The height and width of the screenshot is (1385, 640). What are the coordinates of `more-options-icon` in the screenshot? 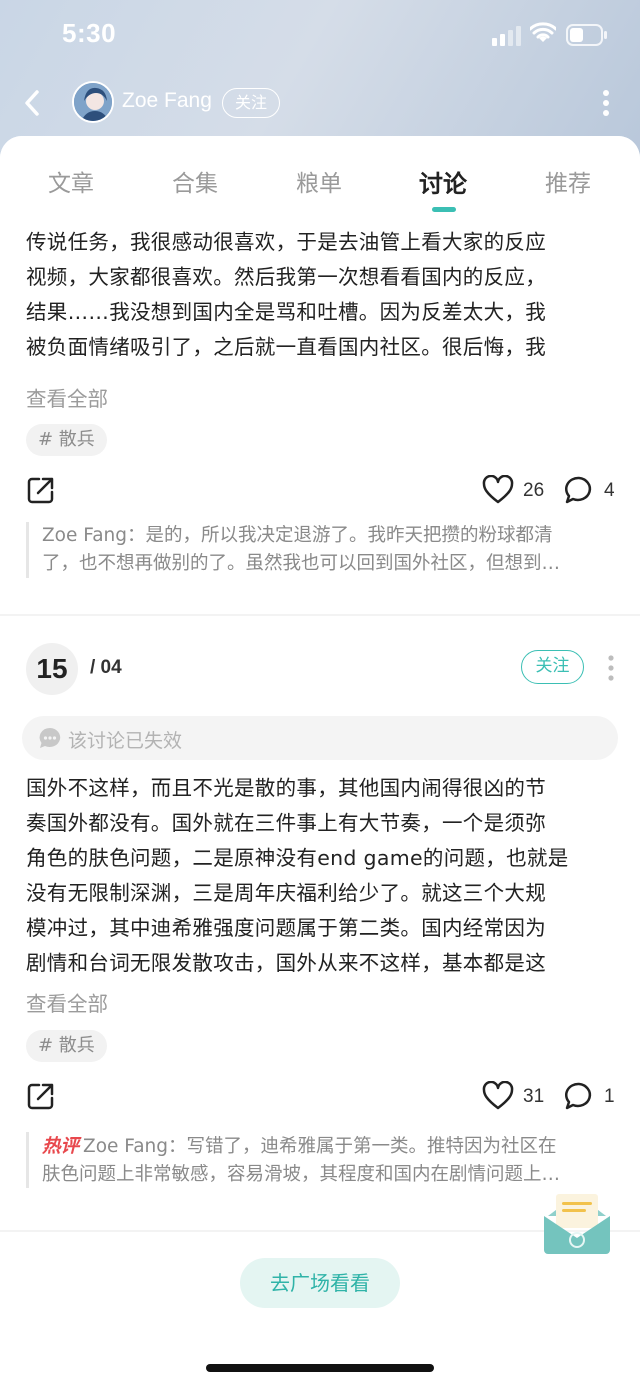 It's located at (606, 103).